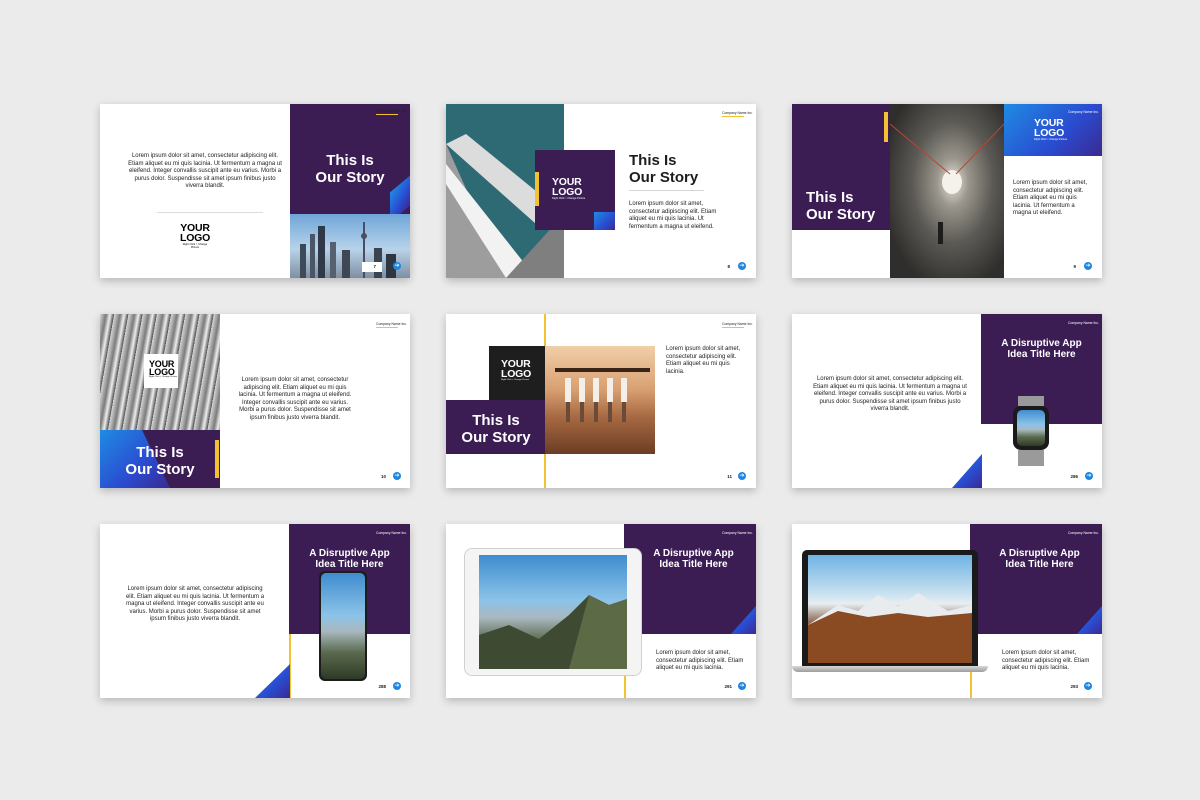  I want to click on page-number: 286, so click(1074, 476).